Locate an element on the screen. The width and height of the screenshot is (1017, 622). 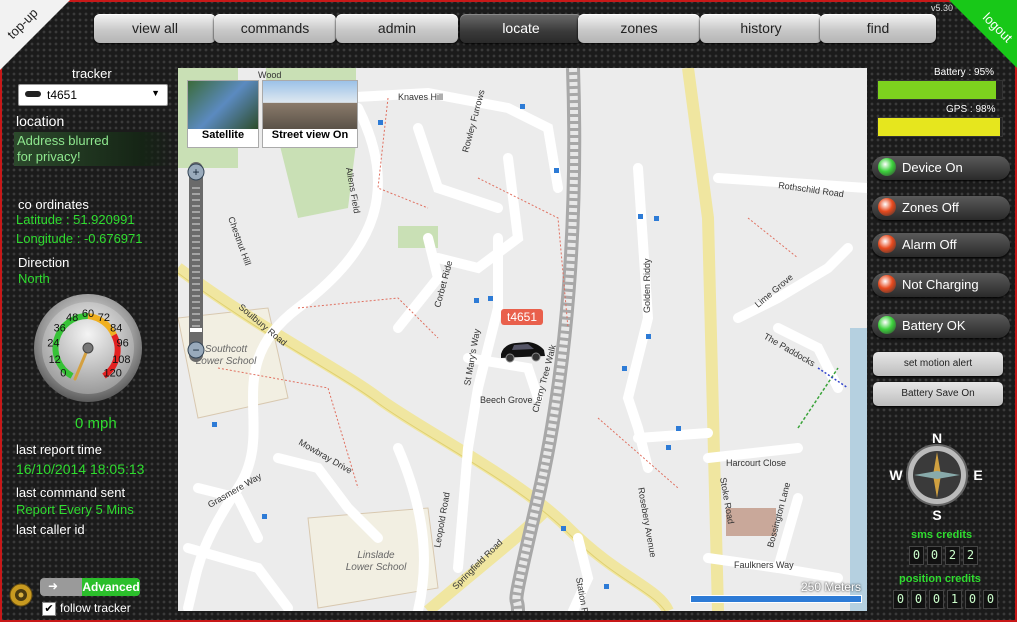
position-credits-label: position credits is located at coordinates (940, 579).